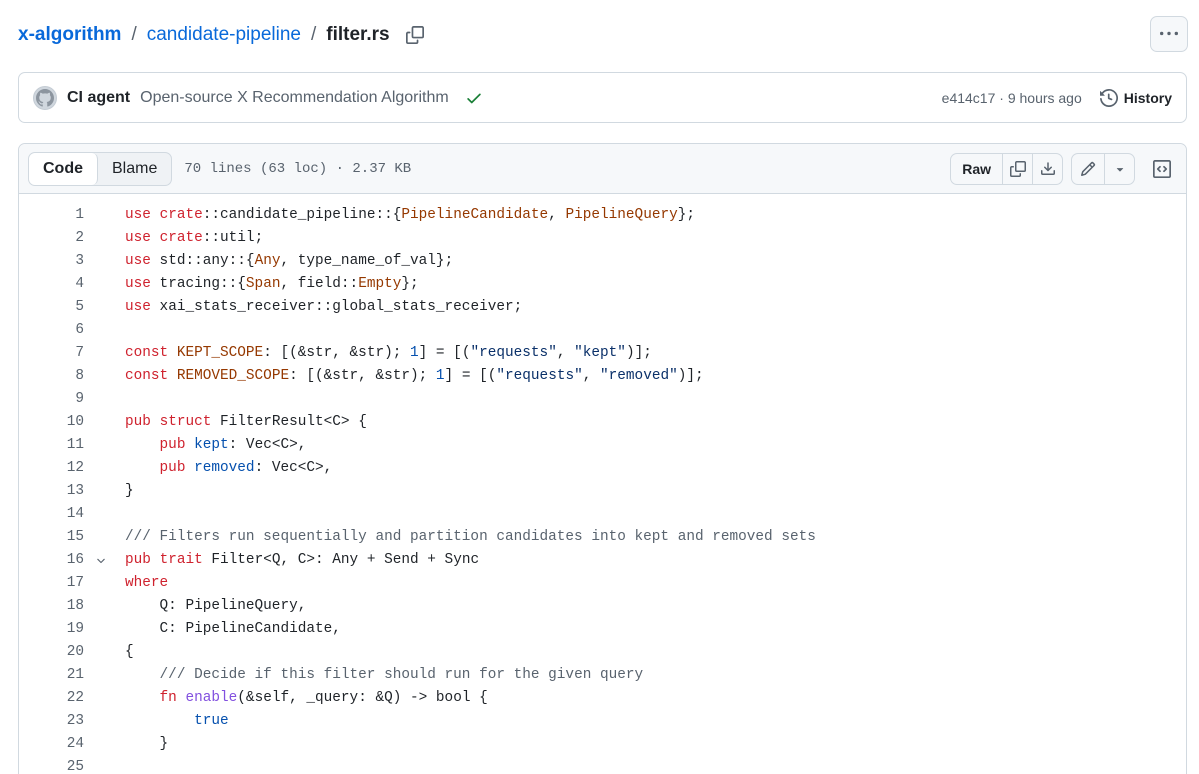  I want to click on line-number: 3, so click(51, 261).